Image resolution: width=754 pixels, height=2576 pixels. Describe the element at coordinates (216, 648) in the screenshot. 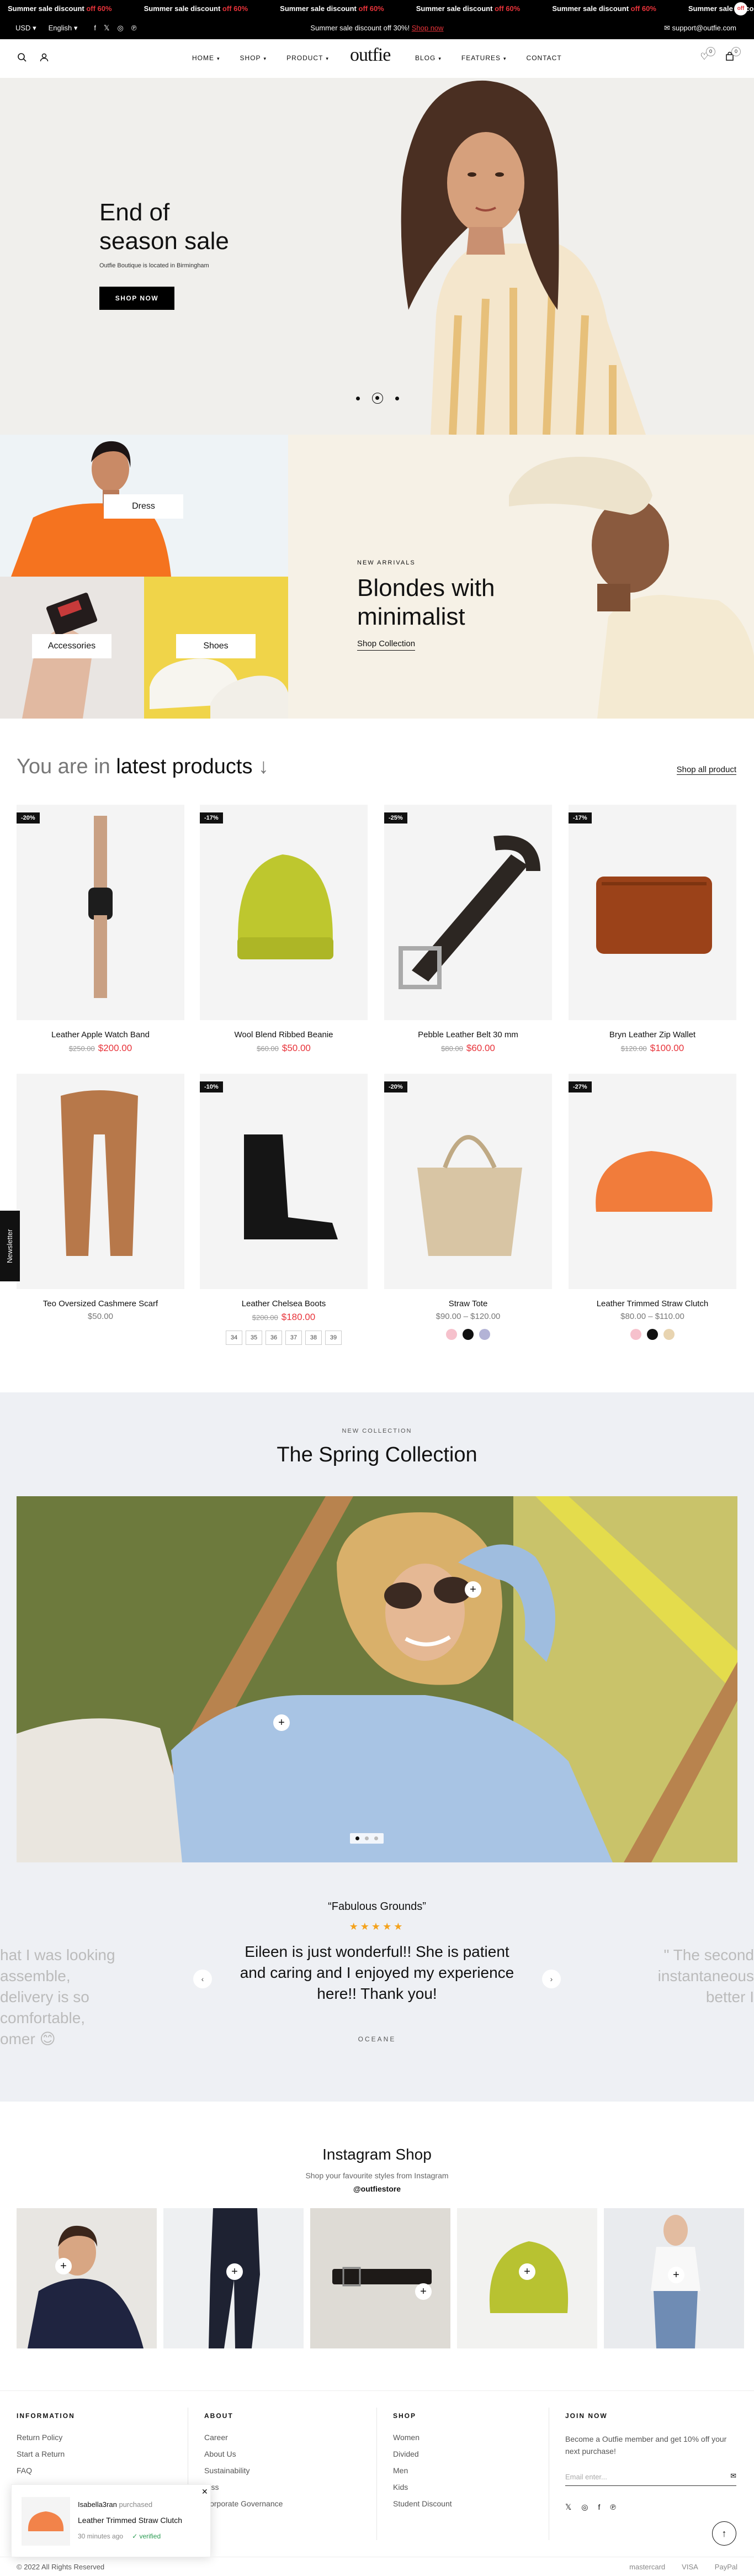

I see `shoes-tile: Shoes` at that location.